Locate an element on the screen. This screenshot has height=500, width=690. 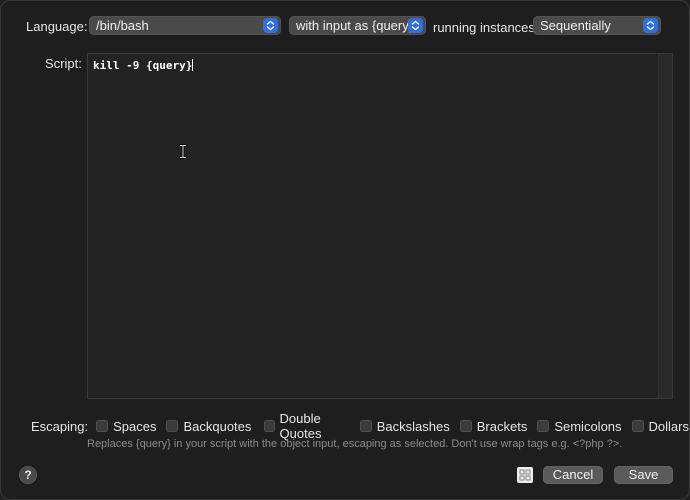
escape-spaces-checkbox is located at coordinates (102, 426).